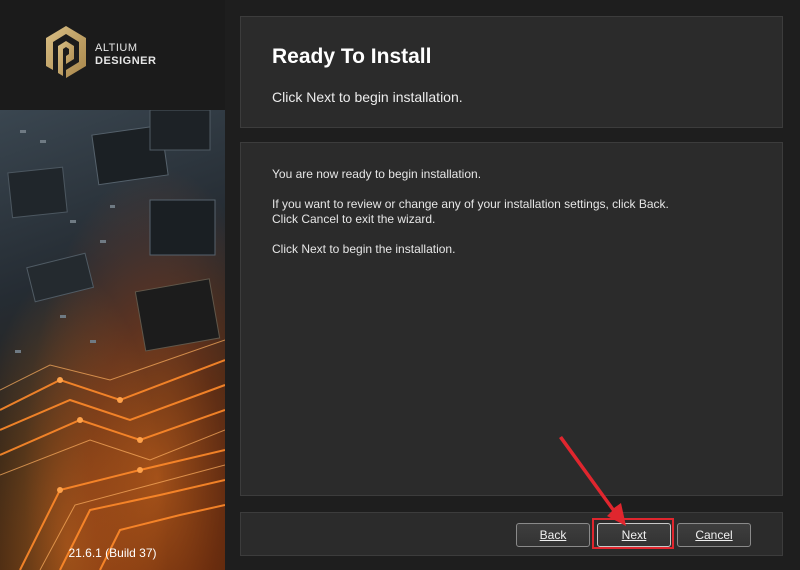  I want to click on ready-message: You are now ready to begin installation., so click(377, 174).